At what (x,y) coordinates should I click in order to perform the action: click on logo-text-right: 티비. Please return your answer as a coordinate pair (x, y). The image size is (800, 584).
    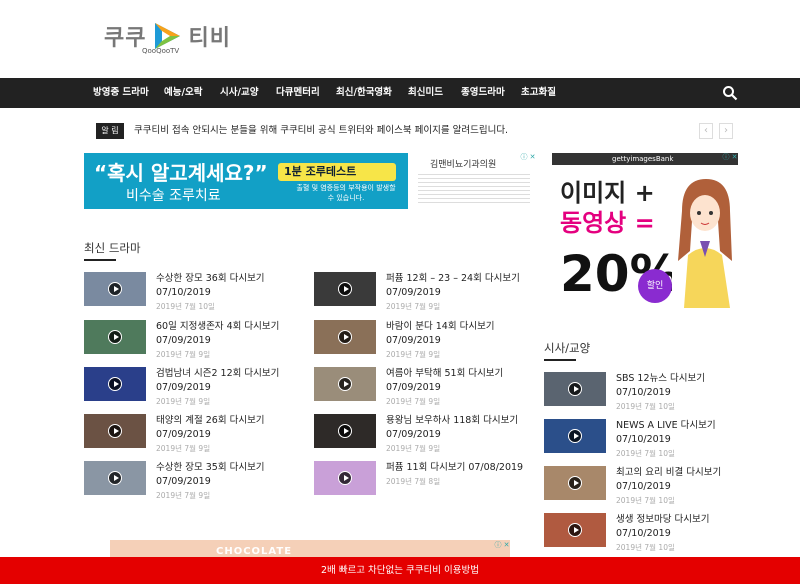
    Looking at the image, I should click on (209, 38).